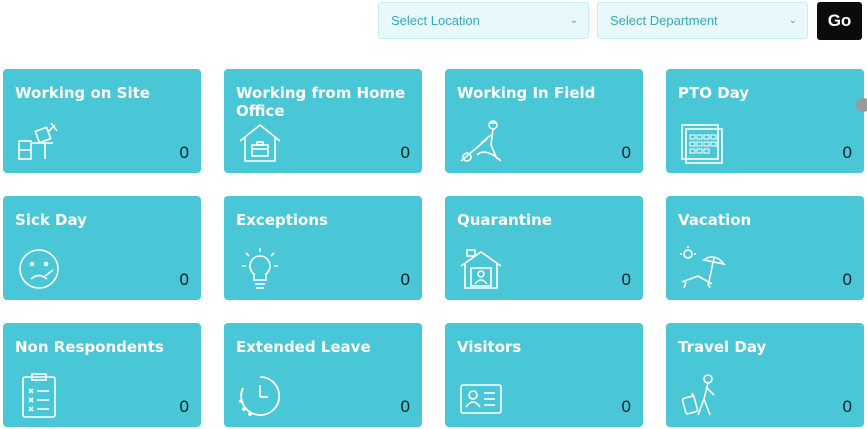 This screenshot has height=429, width=867. I want to click on visitor-badge-icon, so click(481, 396).